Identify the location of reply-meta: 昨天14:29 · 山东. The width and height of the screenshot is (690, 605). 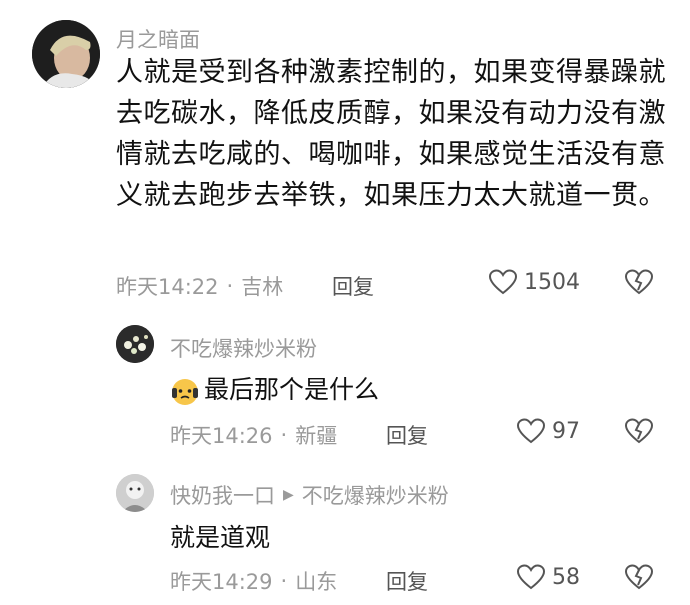
(253, 581).